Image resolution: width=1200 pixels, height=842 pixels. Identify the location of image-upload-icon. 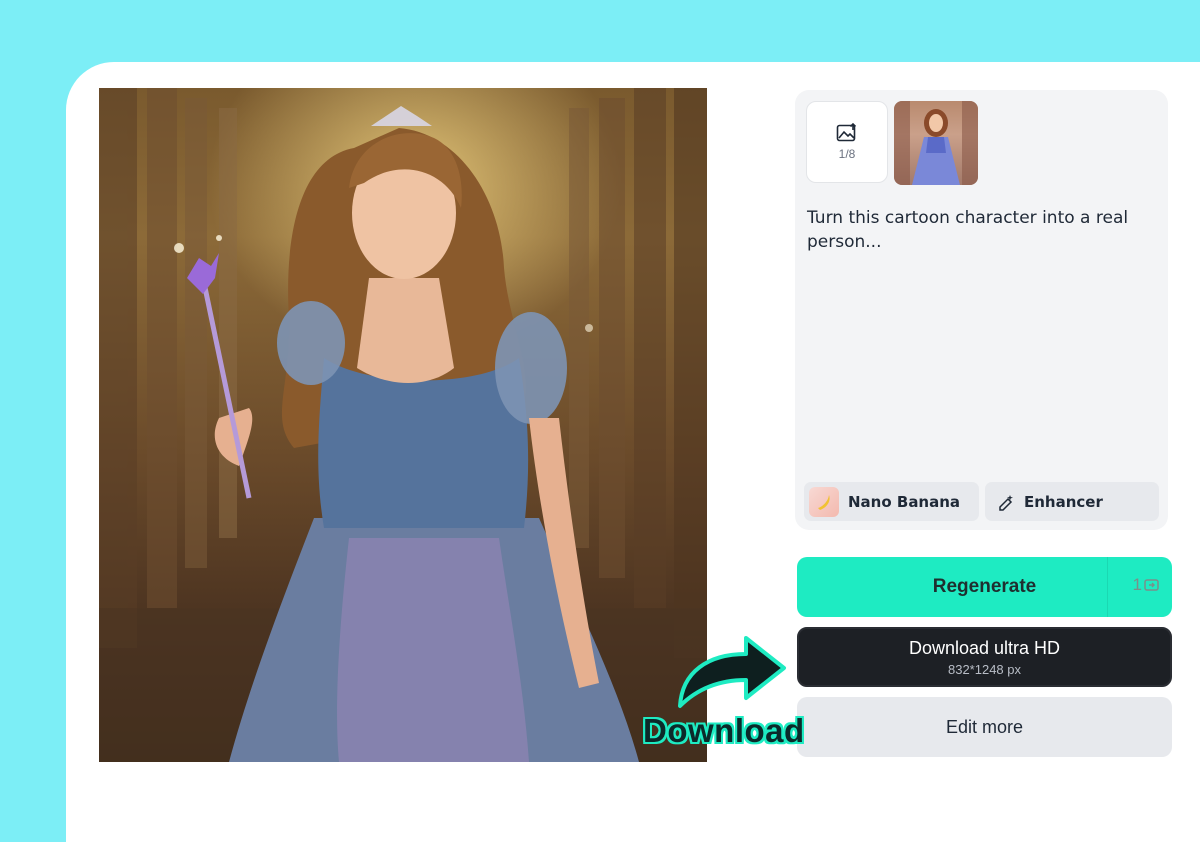
(846, 132).